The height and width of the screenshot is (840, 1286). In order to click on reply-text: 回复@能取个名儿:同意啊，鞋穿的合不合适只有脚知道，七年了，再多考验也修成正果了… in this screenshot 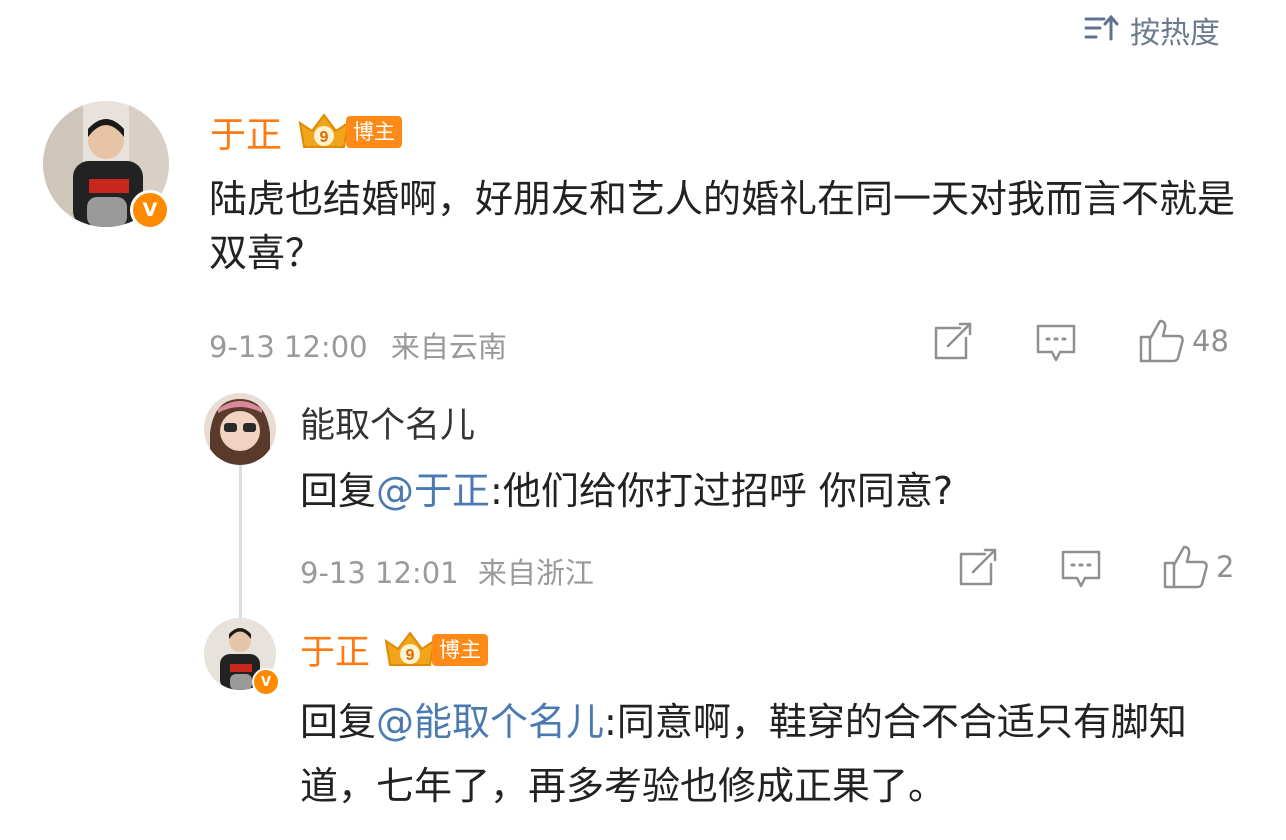, I will do `click(743, 754)`.